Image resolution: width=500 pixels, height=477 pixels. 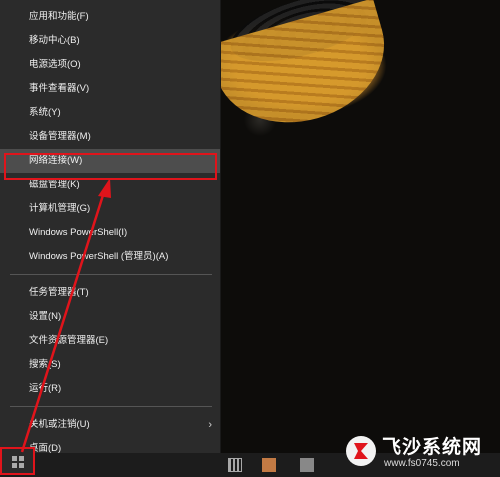 What do you see at coordinates (59, 424) in the screenshot?
I see `menu-item-label: 关机或注销(U)` at bounding box center [59, 424].